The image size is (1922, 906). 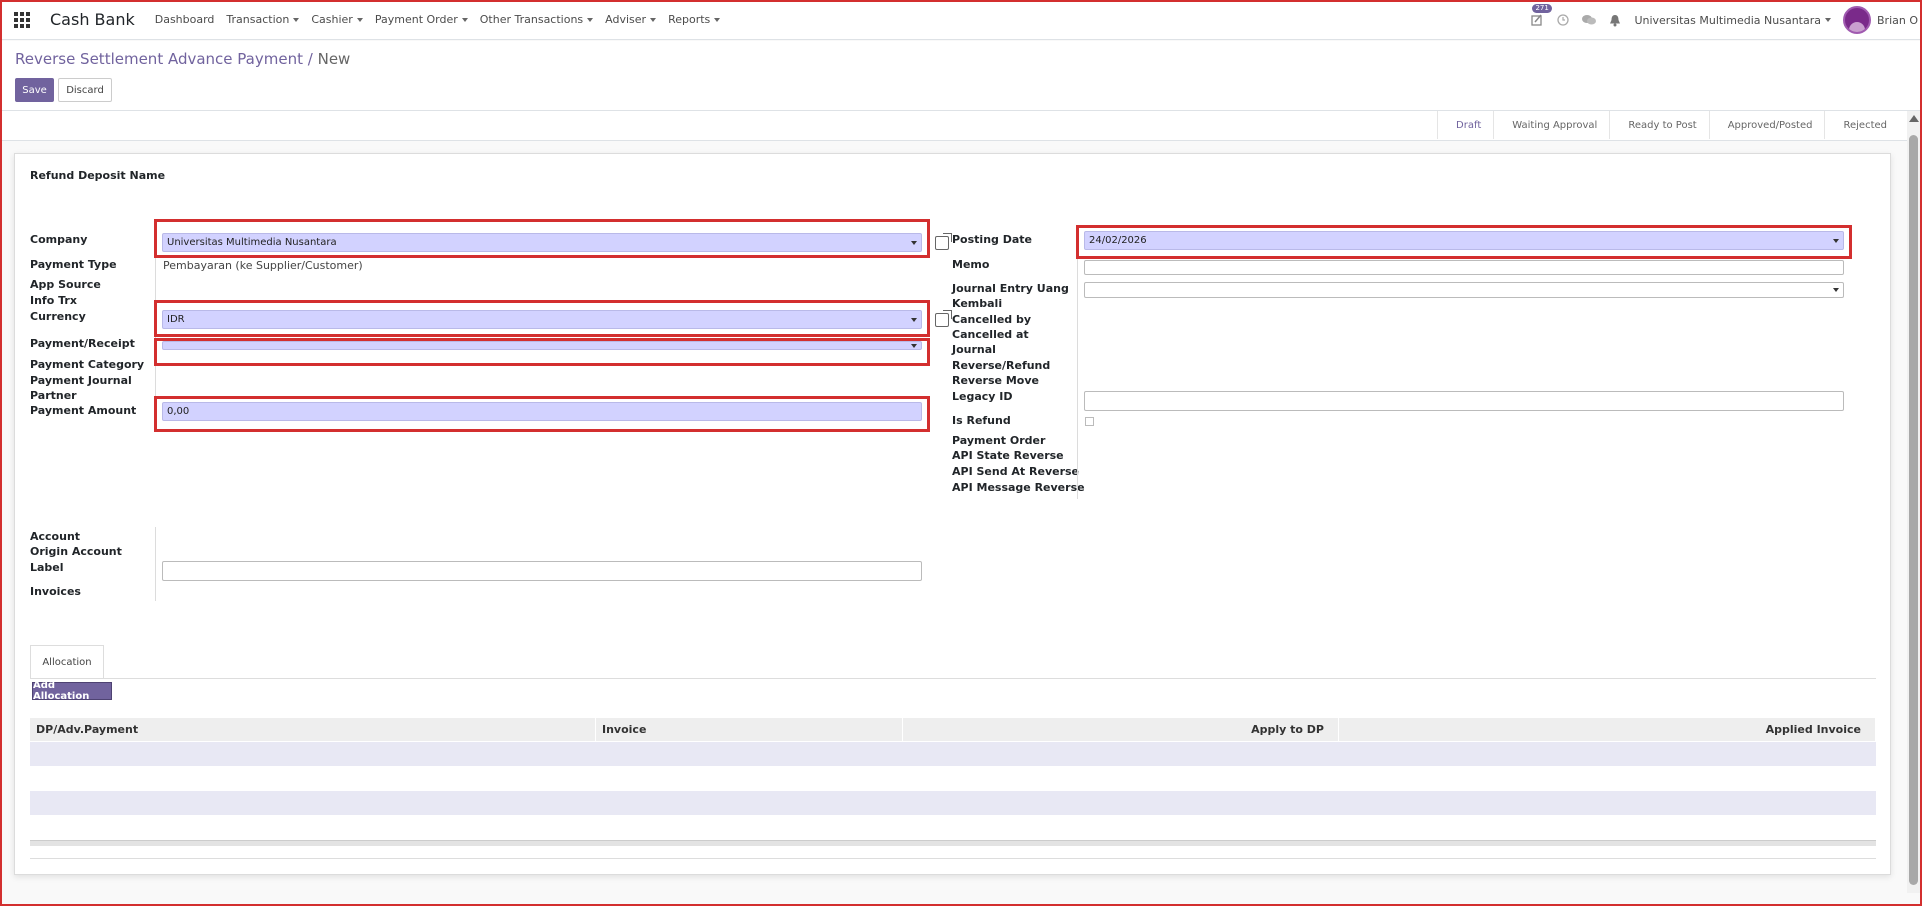 I want to click on status-ready-to-post: Ready to Post, so click(x=1658, y=125).